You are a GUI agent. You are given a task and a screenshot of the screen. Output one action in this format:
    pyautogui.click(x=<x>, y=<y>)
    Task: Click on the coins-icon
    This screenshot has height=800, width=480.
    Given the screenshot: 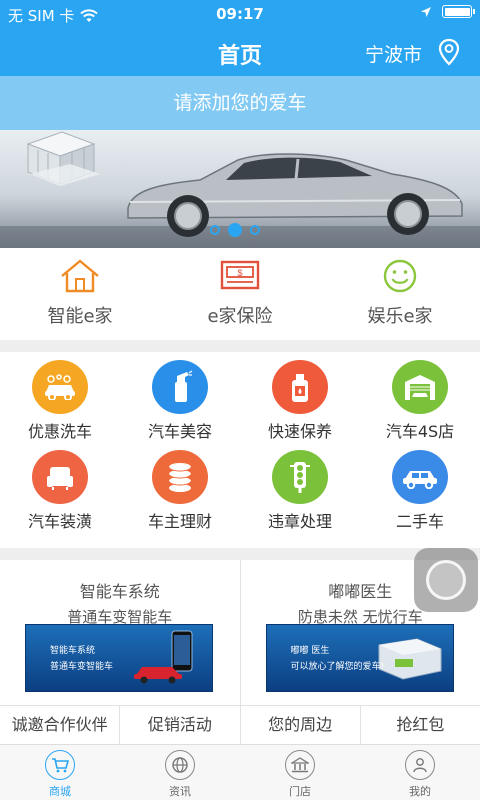 What is the action you would take?
    pyautogui.click(x=180, y=477)
    